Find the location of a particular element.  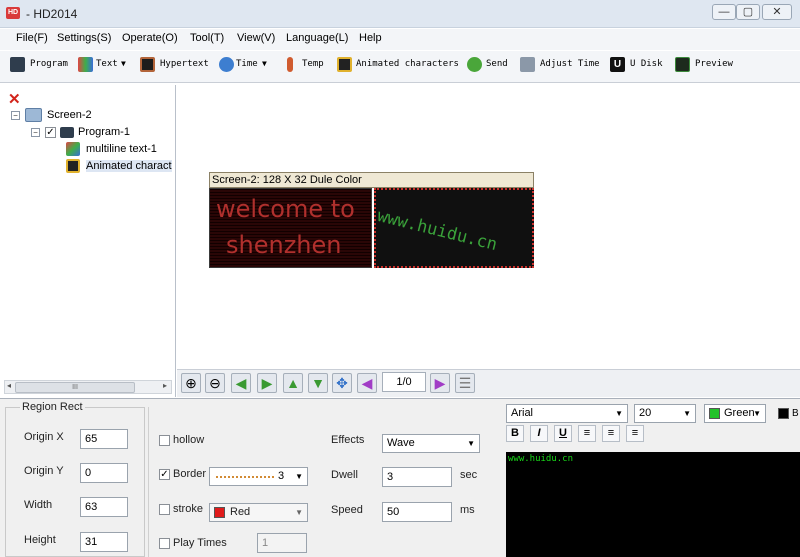

minimize-button: — is located at coordinates (724, 12).